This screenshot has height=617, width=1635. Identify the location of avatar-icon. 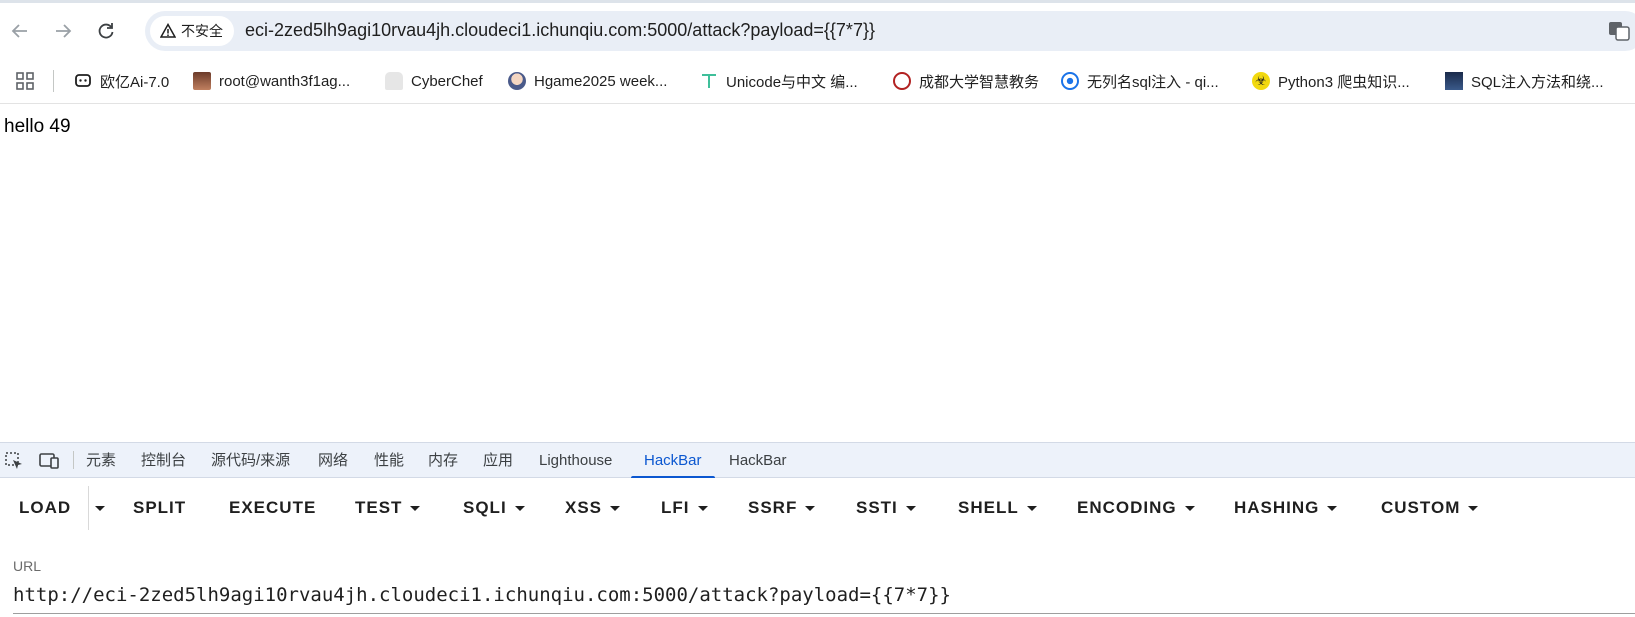
(202, 81).